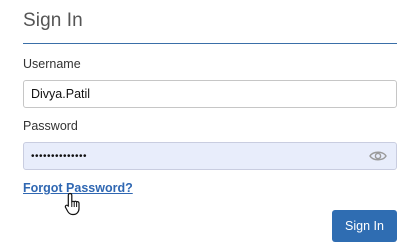 The height and width of the screenshot is (249, 415). Describe the element at coordinates (210, 43) in the screenshot. I see `title-divider` at that location.